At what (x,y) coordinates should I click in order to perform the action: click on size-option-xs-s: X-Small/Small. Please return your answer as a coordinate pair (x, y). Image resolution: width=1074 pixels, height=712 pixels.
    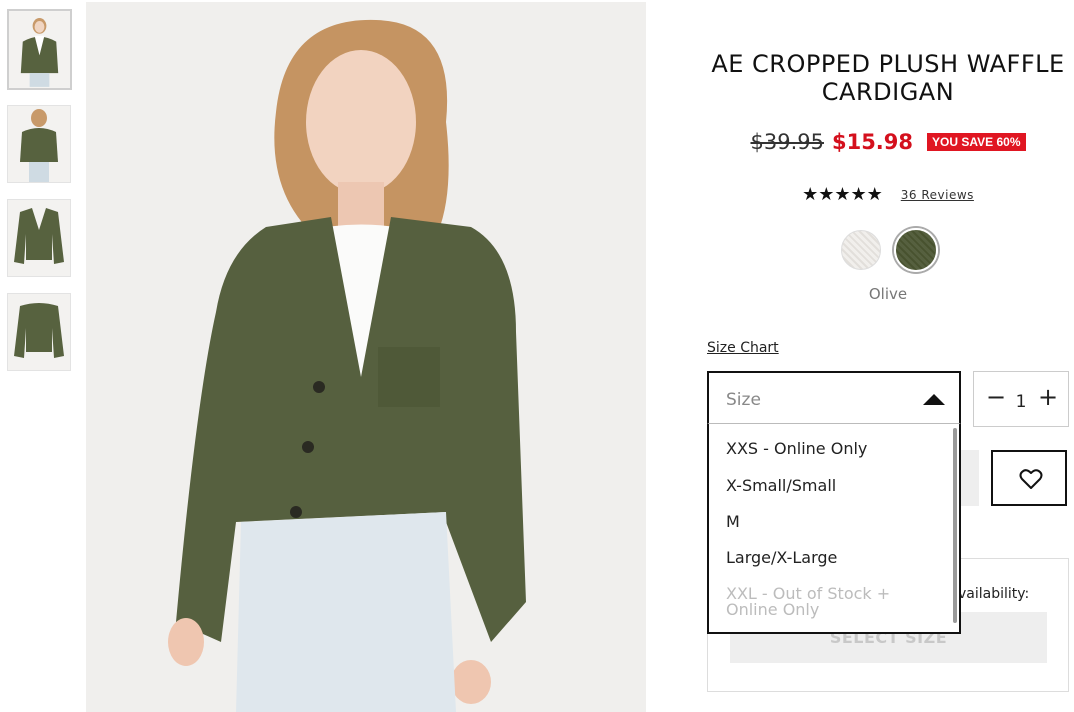
    Looking at the image, I should click on (831, 486).